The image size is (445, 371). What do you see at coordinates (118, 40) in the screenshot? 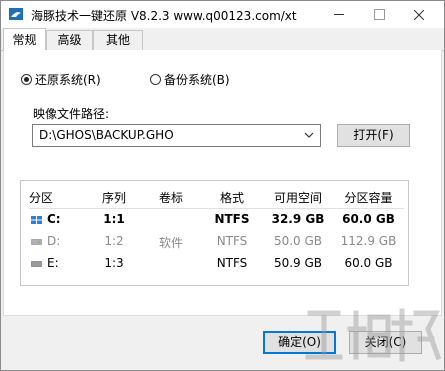
I see `tab-other: 其他` at bounding box center [118, 40].